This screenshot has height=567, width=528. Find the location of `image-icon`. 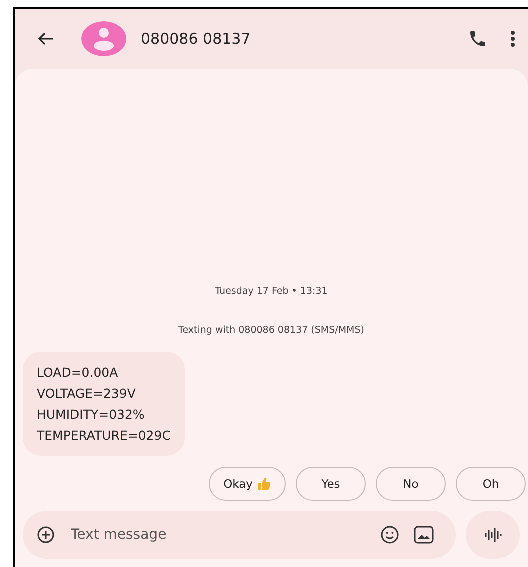

image-icon is located at coordinates (424, 535).